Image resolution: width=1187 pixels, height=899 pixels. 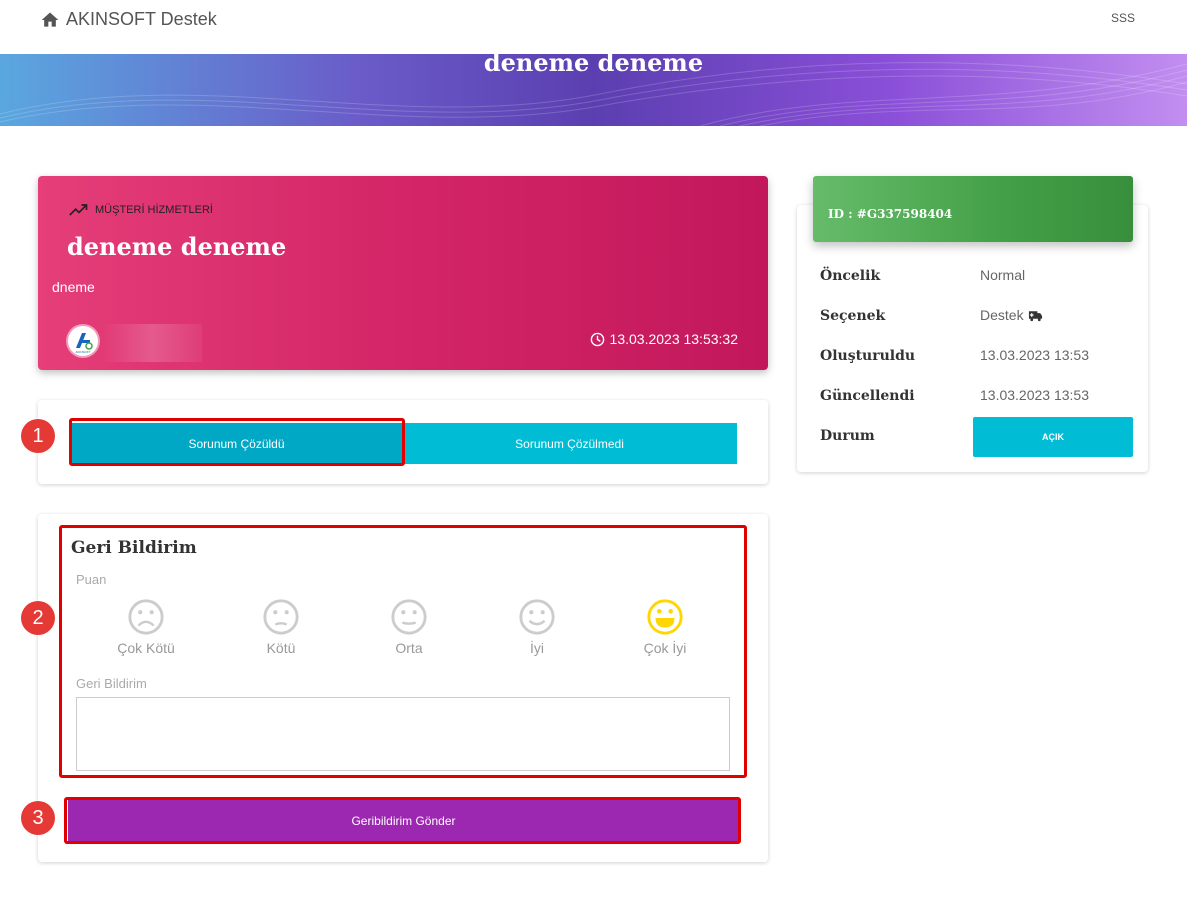 What do you see at coordinates (38, 618) in the screenshot?
I see `annotation-badge-2: 2` at bounding box center [38, 618].